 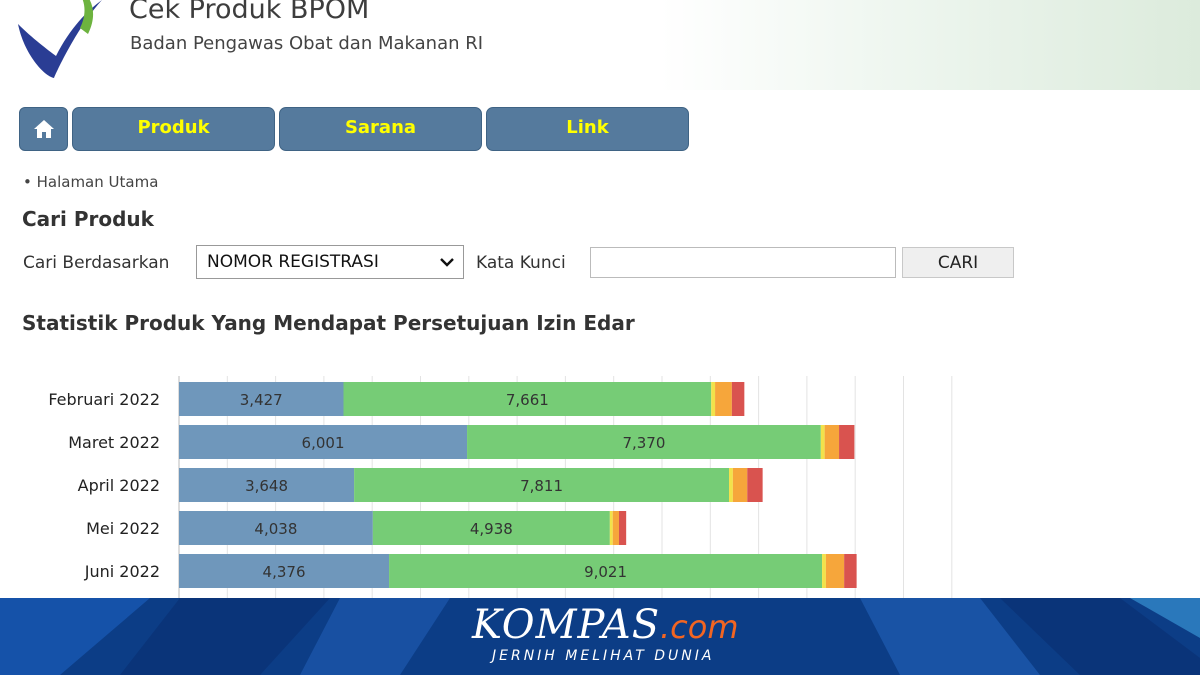 What do you see at coordinates (958, 262) in the screenshot?
I see `search-button: CARI` at bounding box center [958, 262].